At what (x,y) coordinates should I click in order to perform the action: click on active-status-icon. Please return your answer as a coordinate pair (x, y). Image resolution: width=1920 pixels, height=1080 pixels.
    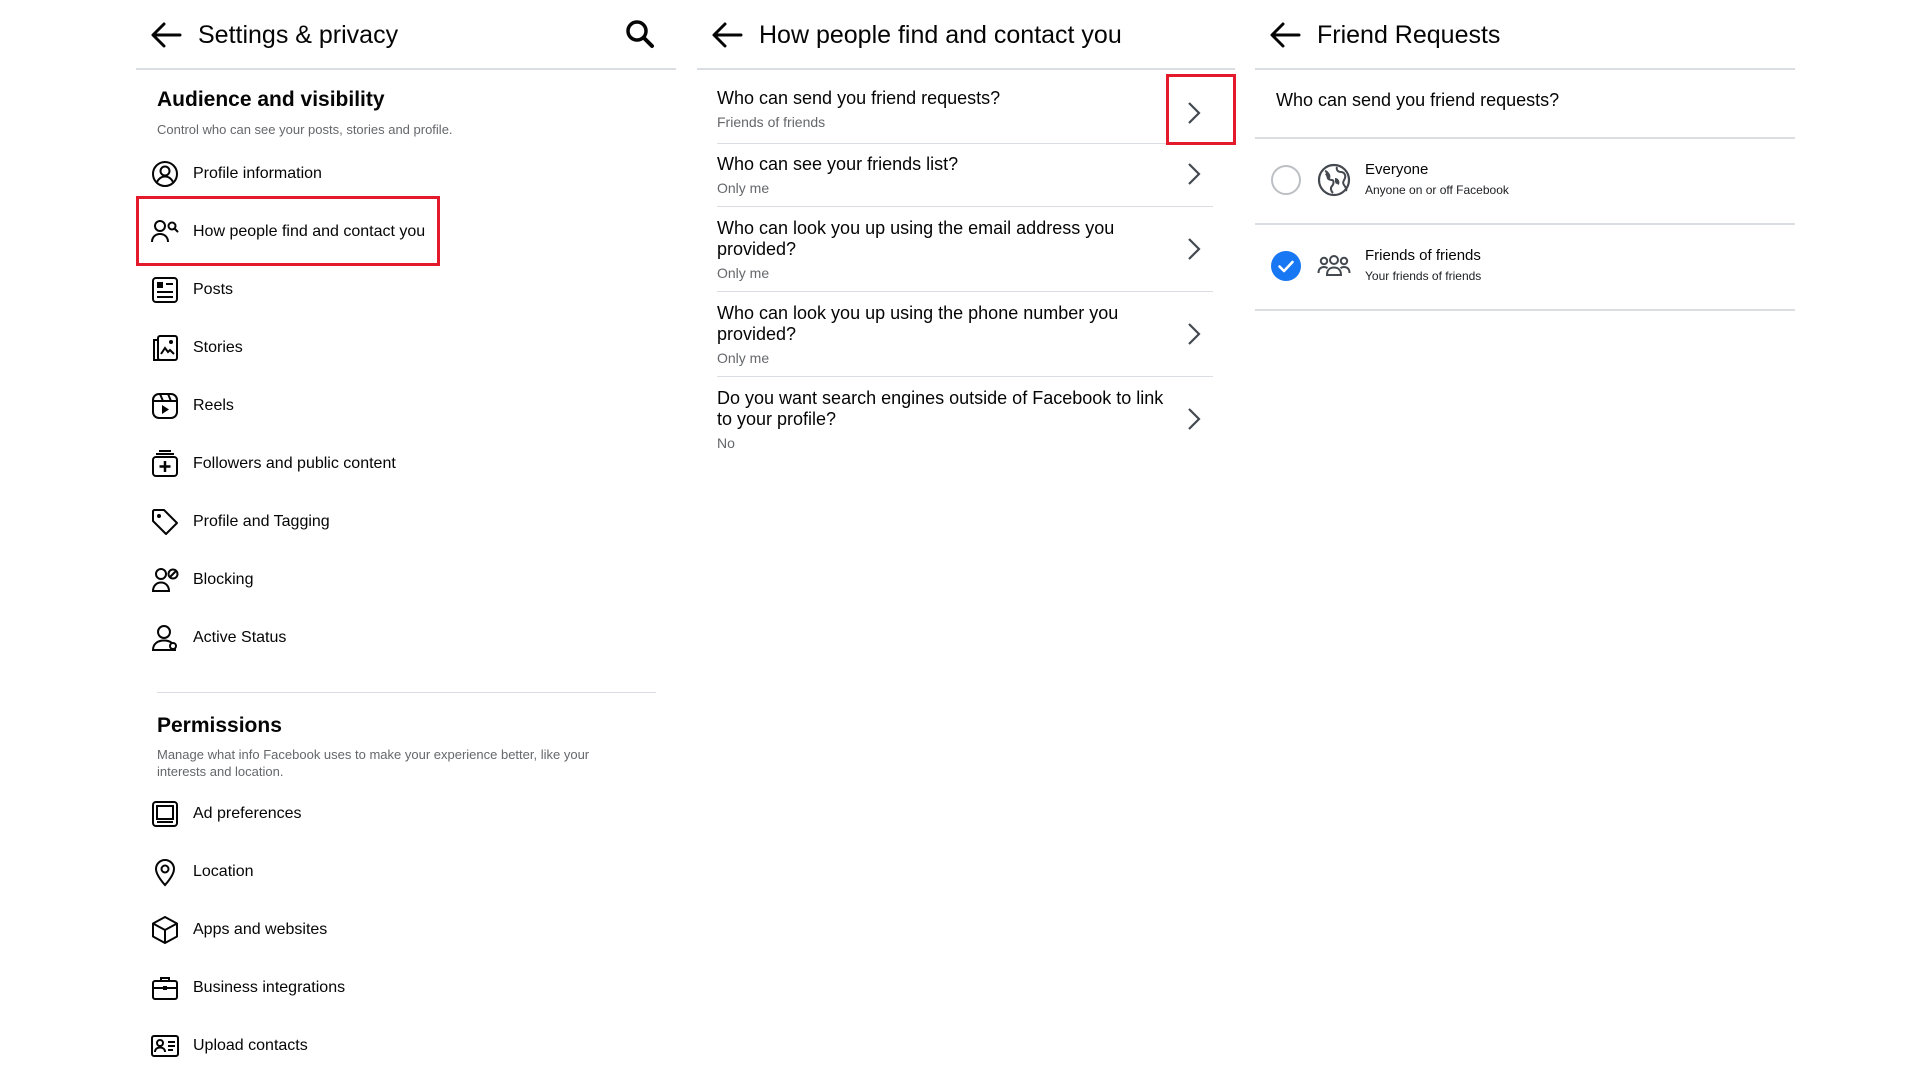
    Looking at the image, I should click on (165, 638).